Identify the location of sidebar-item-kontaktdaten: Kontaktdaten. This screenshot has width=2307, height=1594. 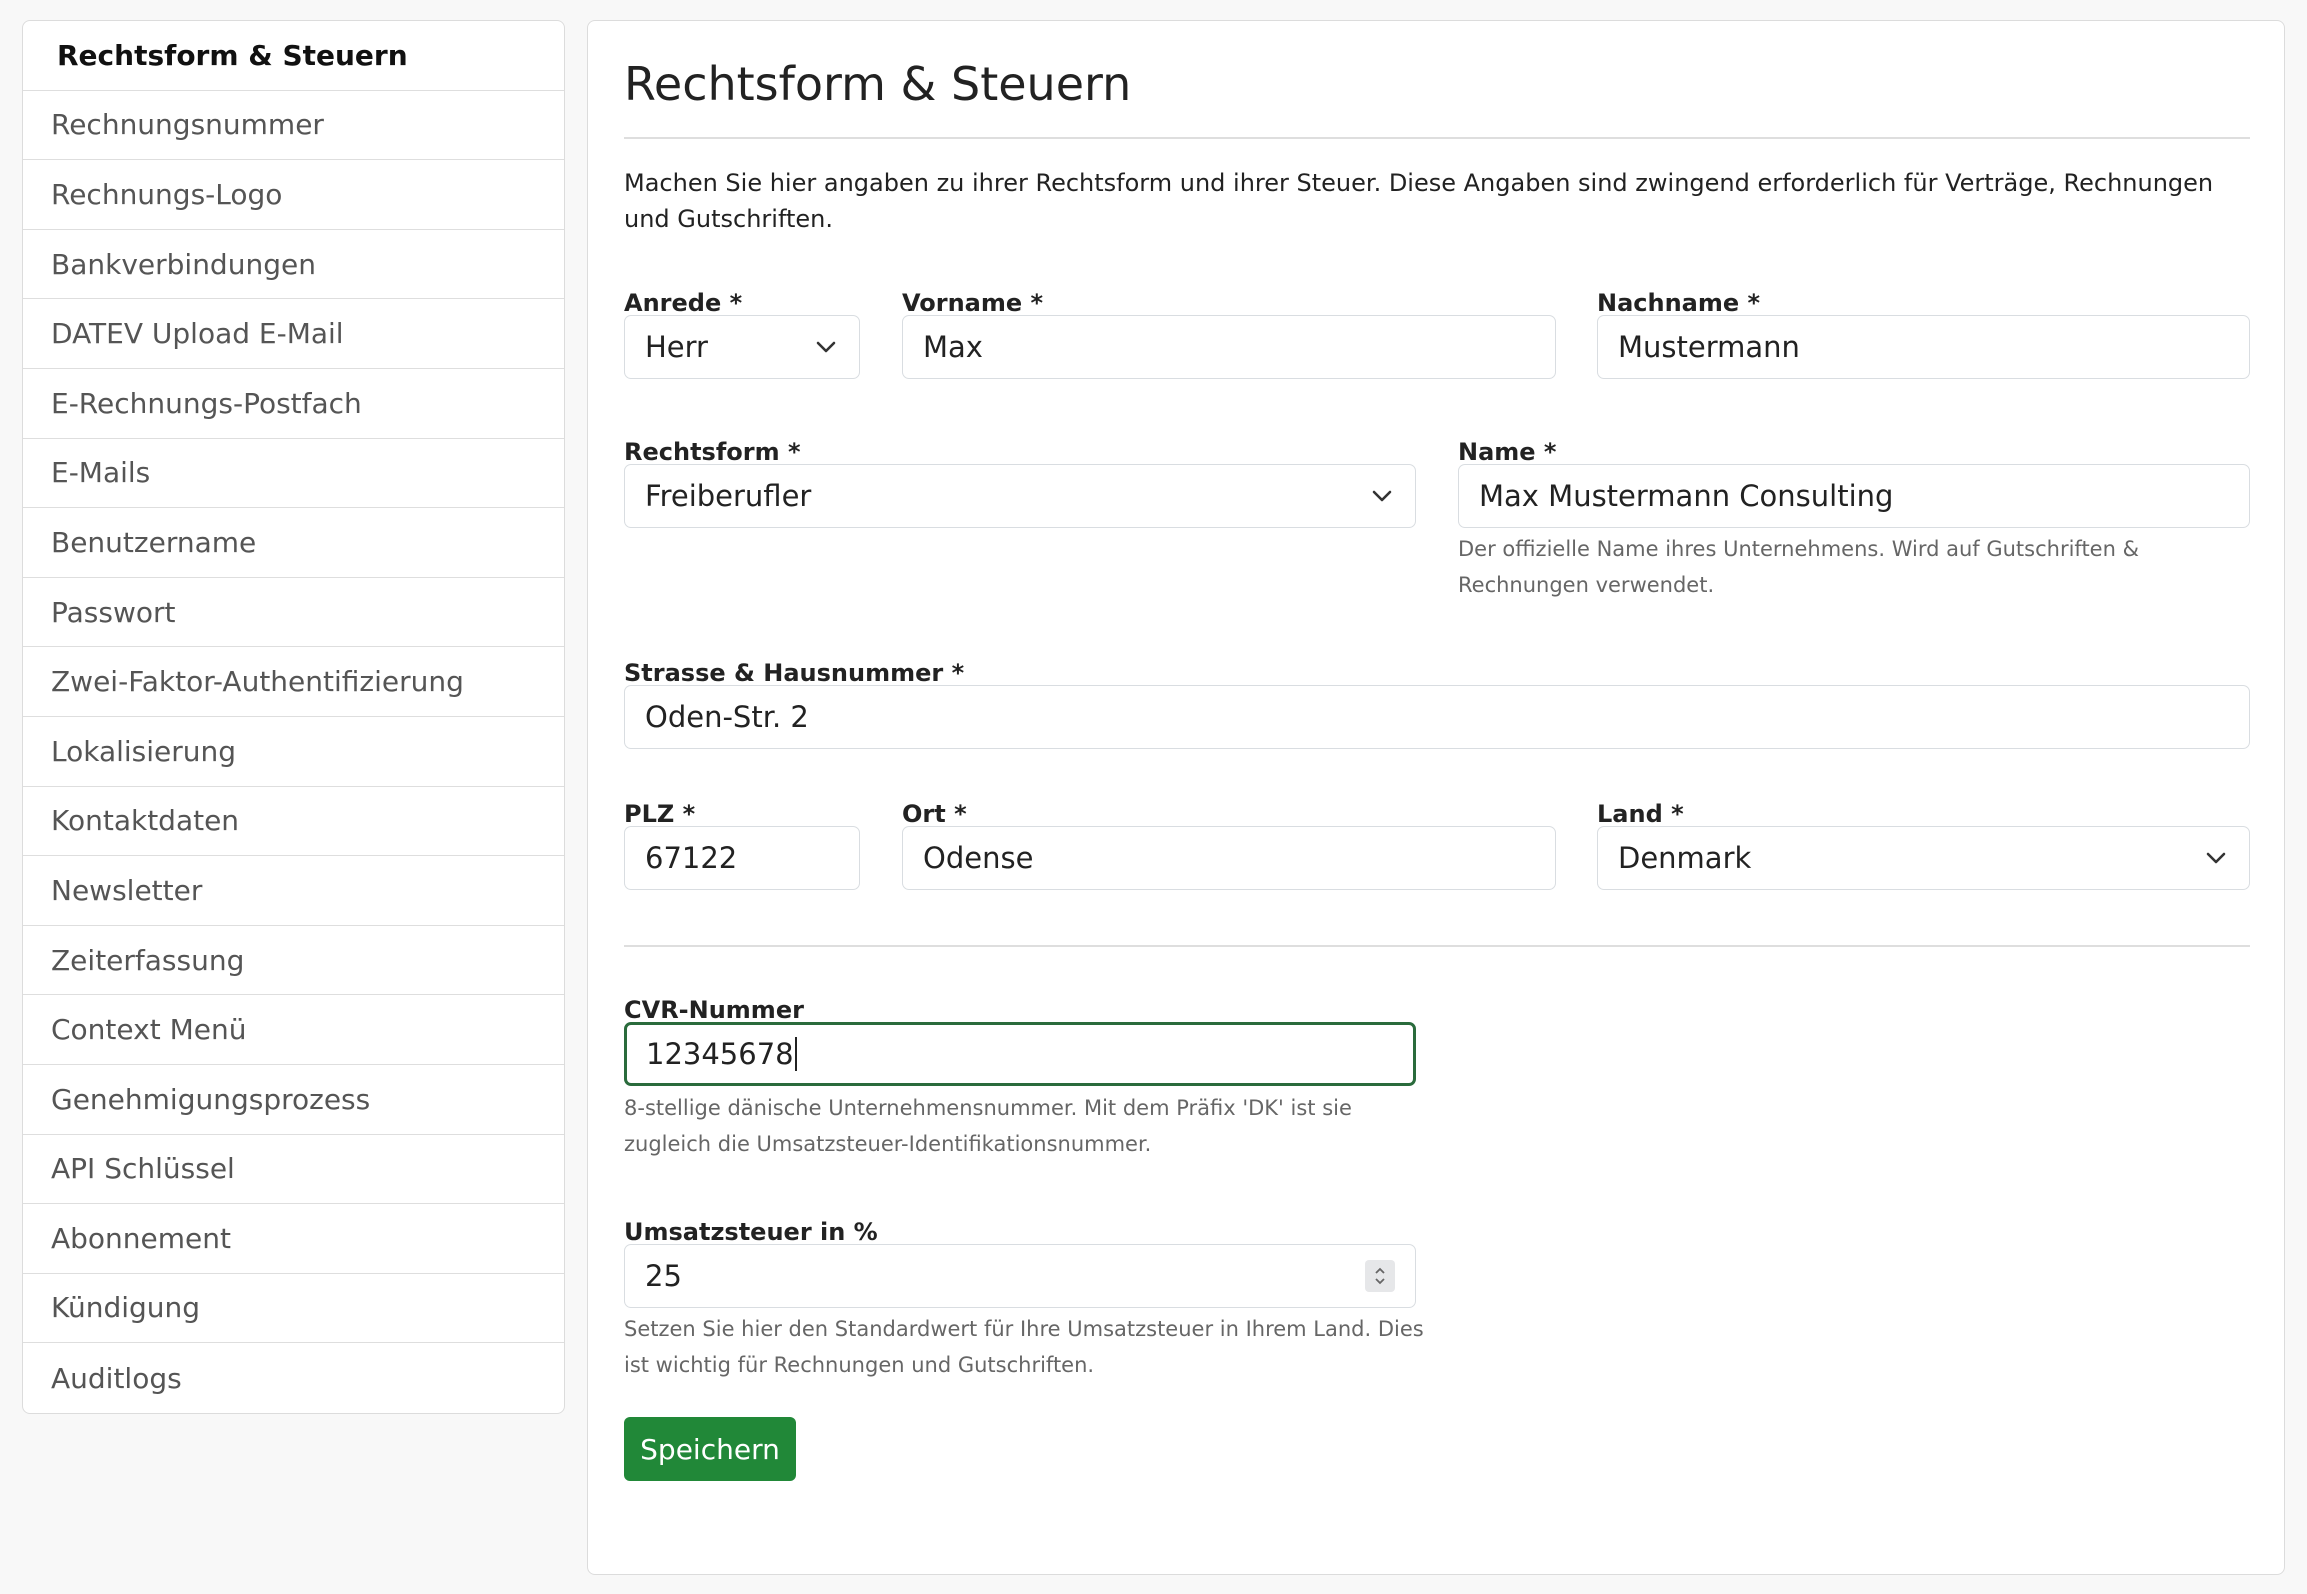
(293, 822).